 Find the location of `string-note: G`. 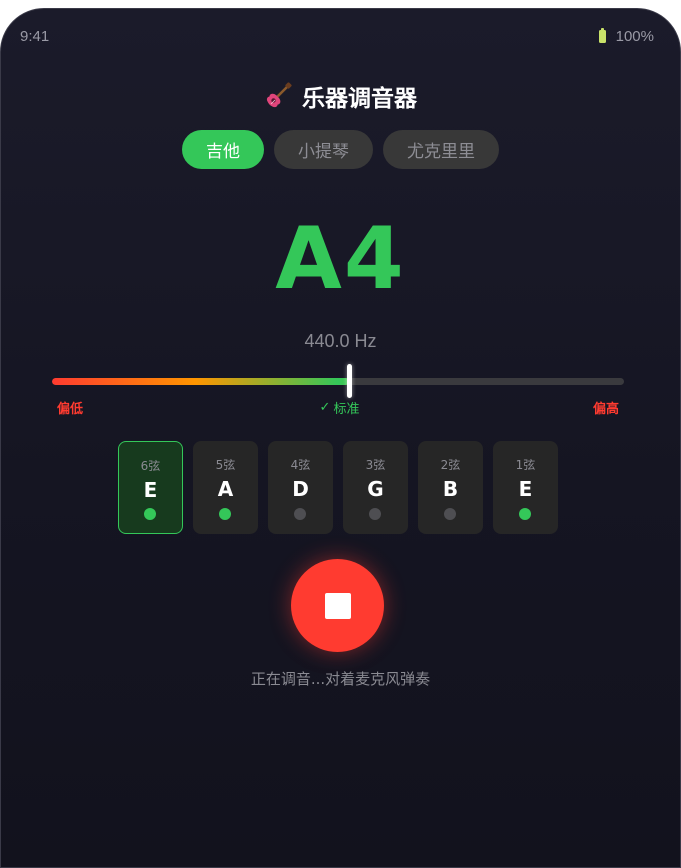

string-note: G is located at coordinates (375, 489).